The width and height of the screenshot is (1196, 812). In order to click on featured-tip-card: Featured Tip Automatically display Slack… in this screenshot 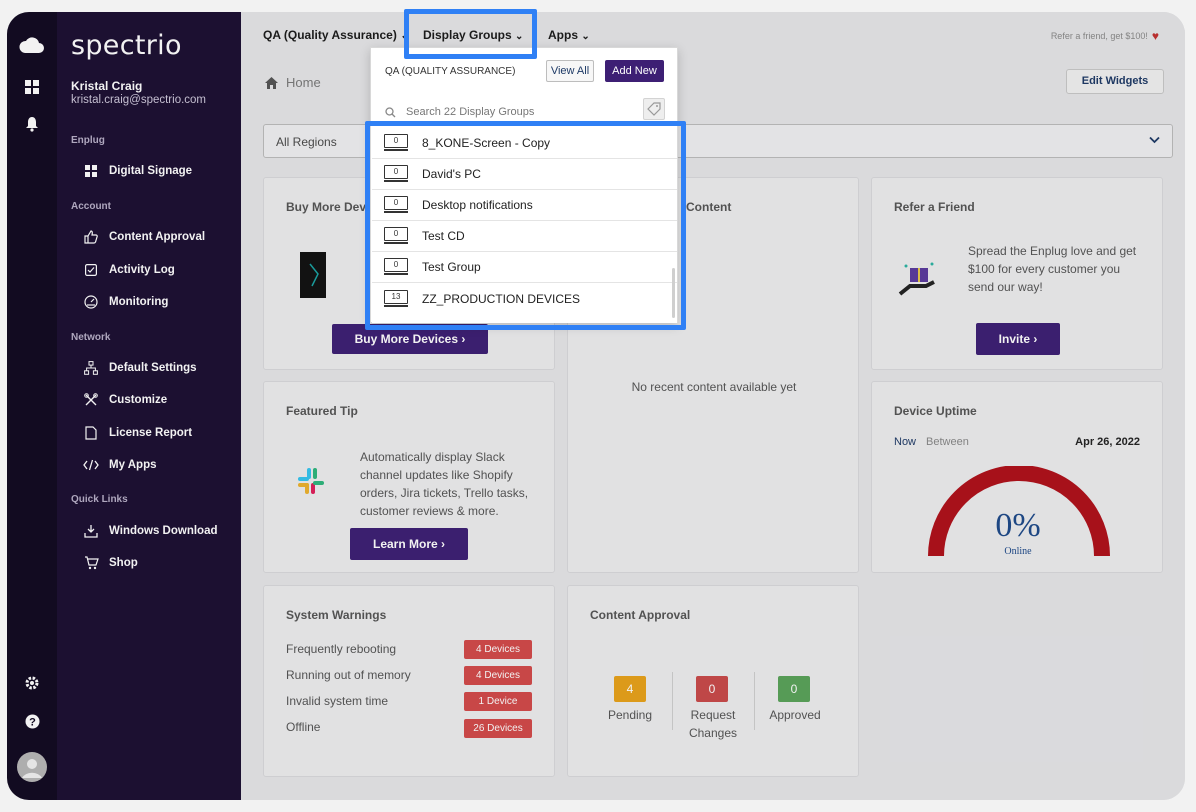, I will do `click(409, 477)`.